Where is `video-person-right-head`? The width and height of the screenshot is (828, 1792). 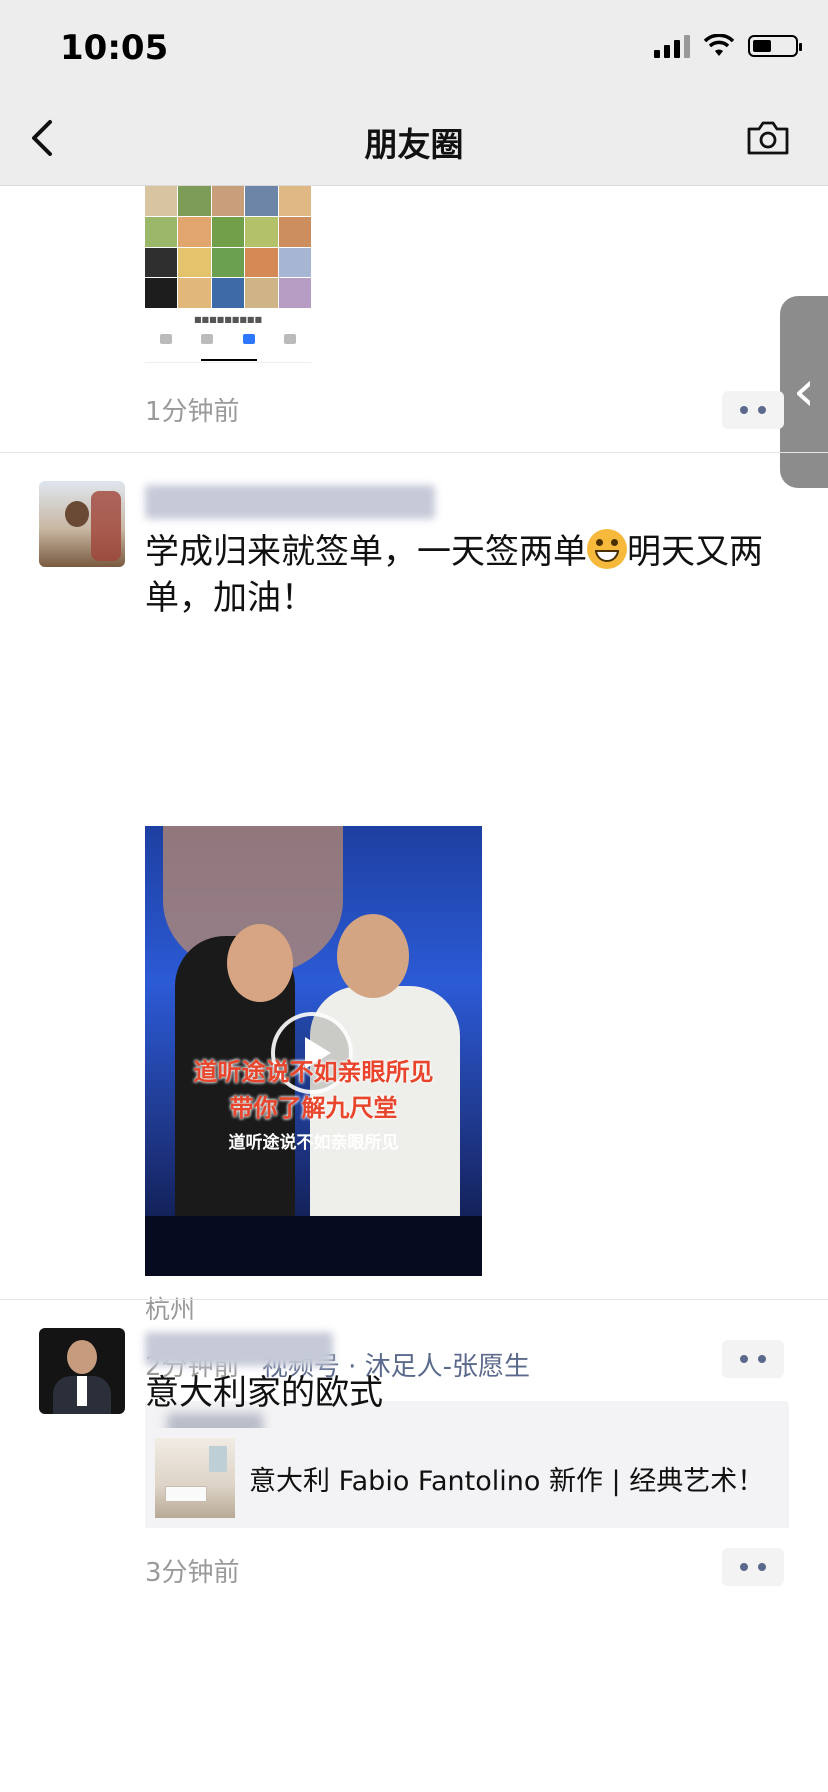
video-person-right-head is located at coordinates (373, 956).